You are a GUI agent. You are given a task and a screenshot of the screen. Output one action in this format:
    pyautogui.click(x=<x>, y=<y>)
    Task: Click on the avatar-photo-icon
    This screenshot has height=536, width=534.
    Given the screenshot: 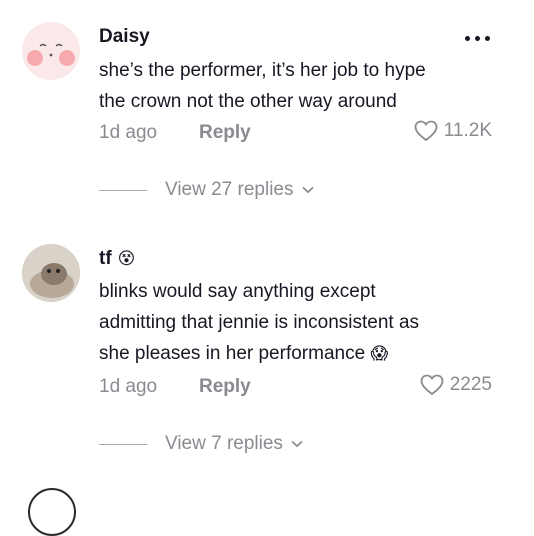 What is the action you would take?
    pyautogui.click(x=51, y=273)
    